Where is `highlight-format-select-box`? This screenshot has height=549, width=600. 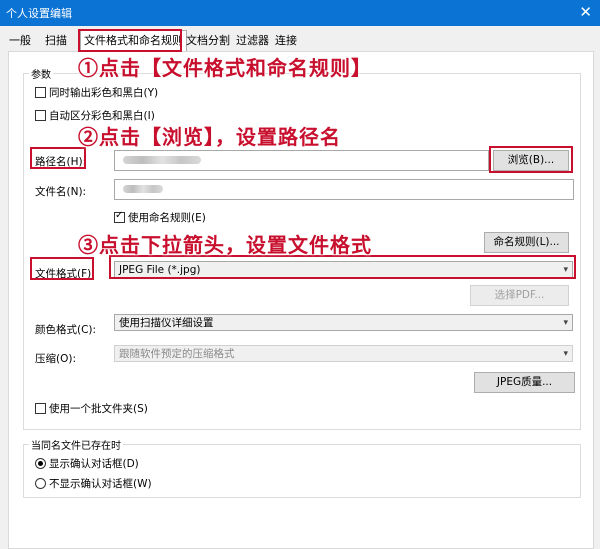 highlight-format-select-box is located at coordinates (342, 267).